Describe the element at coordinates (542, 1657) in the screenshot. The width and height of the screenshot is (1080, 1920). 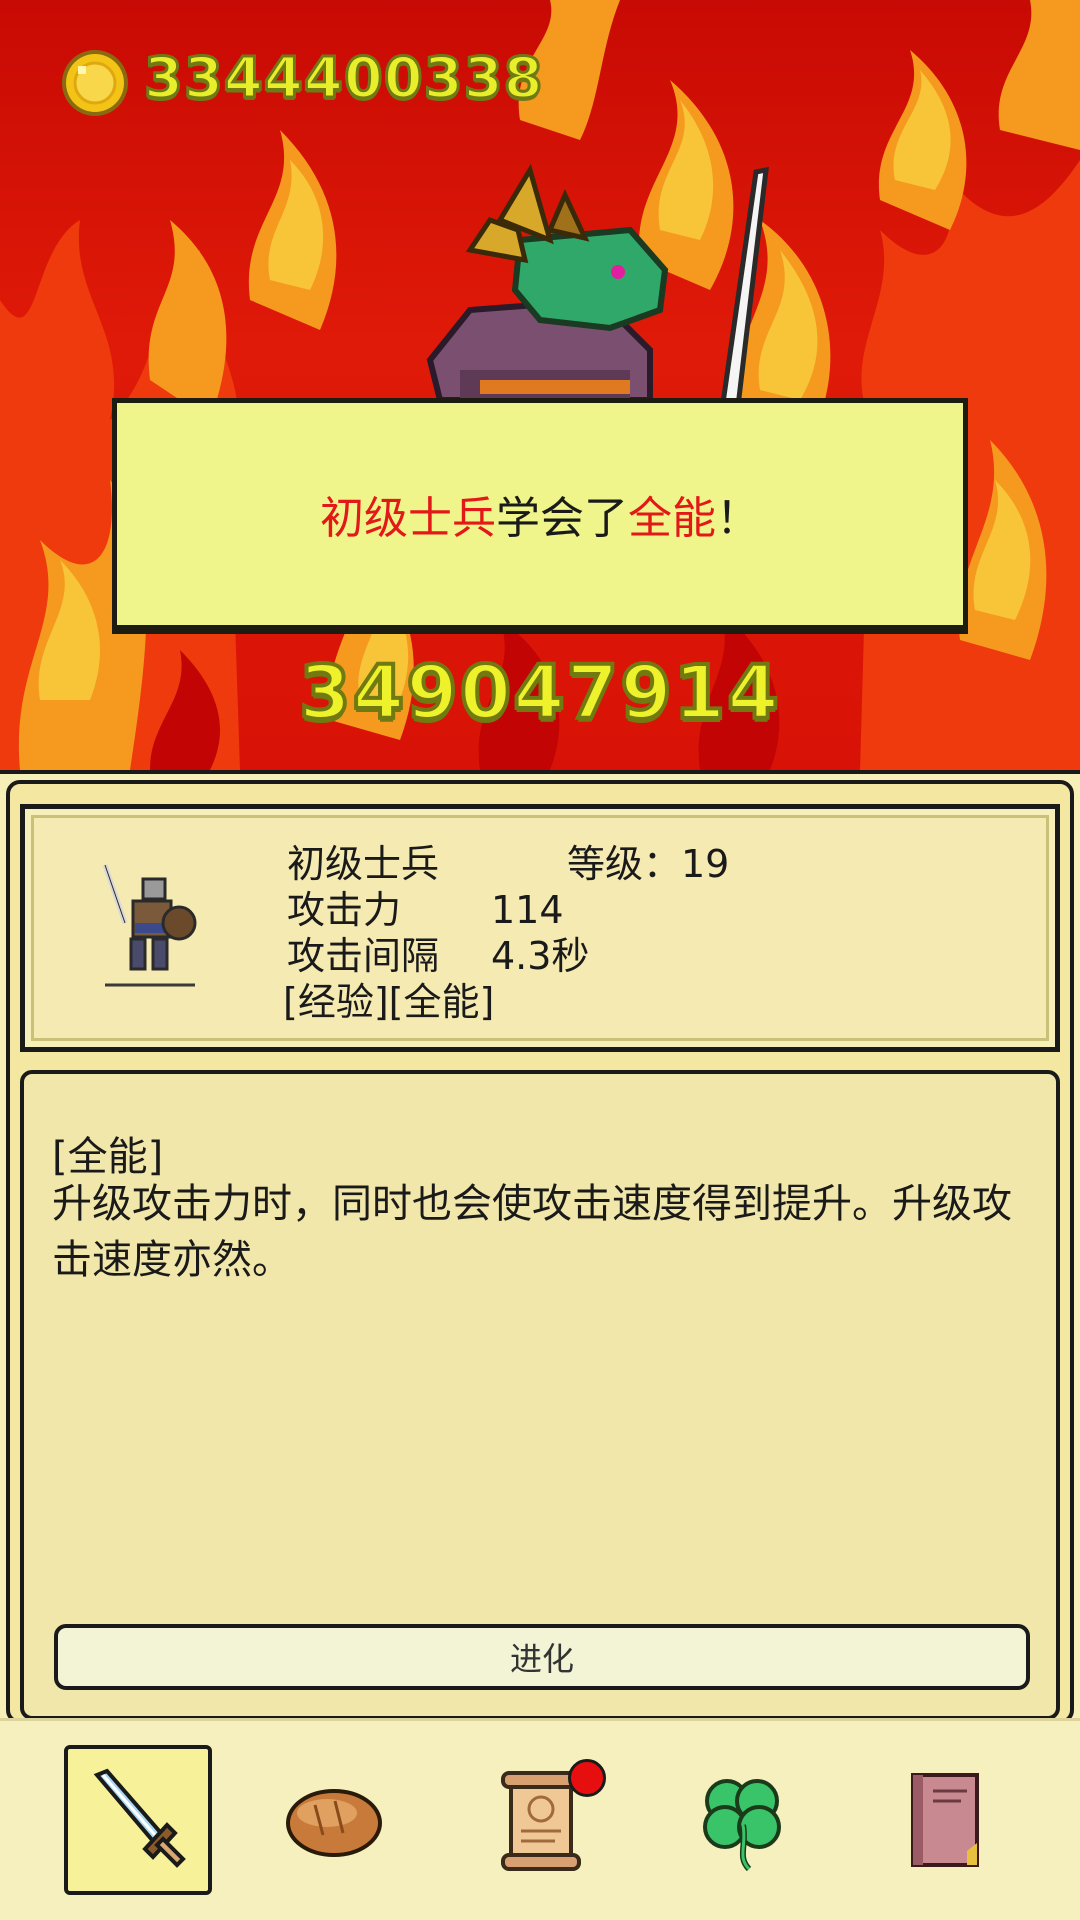
I see `evolve-button: 进化` at that location.